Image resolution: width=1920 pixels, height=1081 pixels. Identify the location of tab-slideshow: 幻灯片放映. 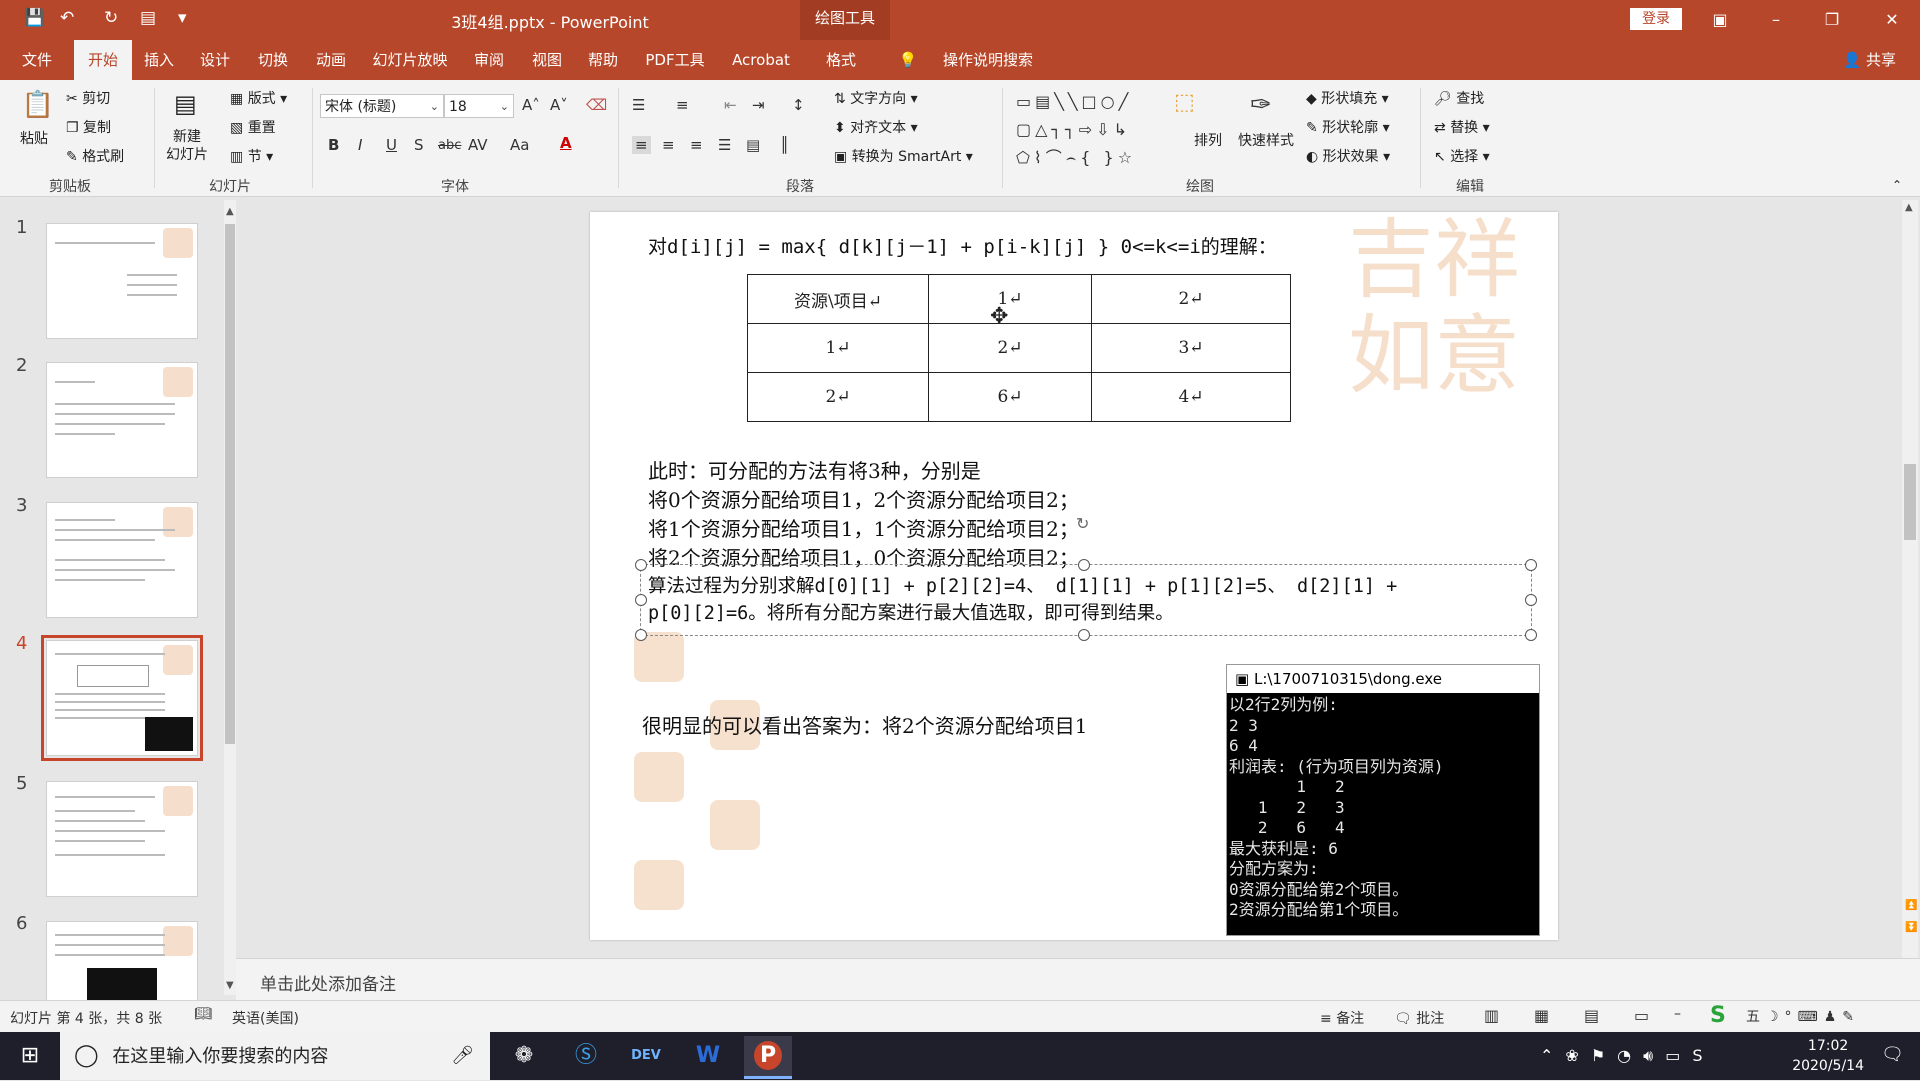
(410, 60).